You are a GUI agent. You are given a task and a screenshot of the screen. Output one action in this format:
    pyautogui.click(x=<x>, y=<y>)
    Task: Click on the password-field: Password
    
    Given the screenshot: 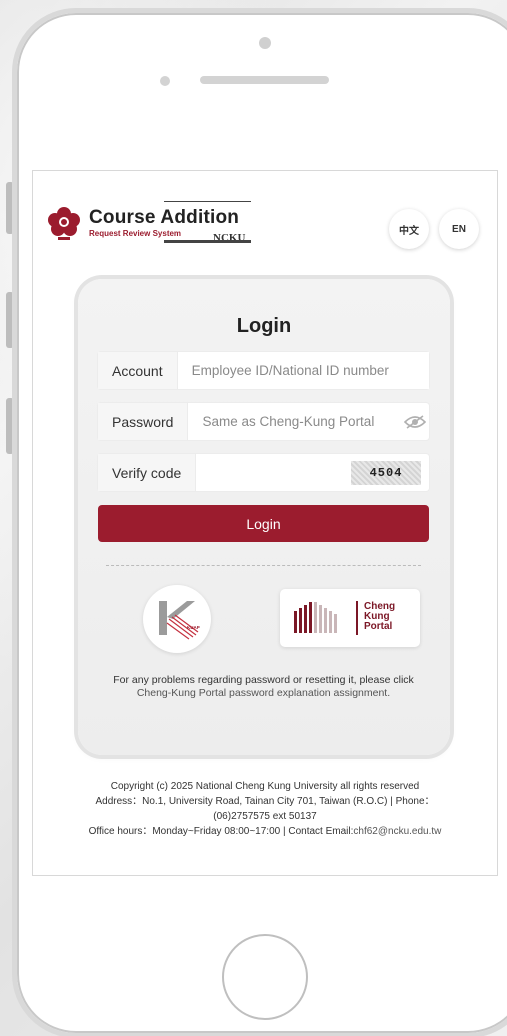 What is the action you would take?
    pyautogui.click(x=263, y=421)
    